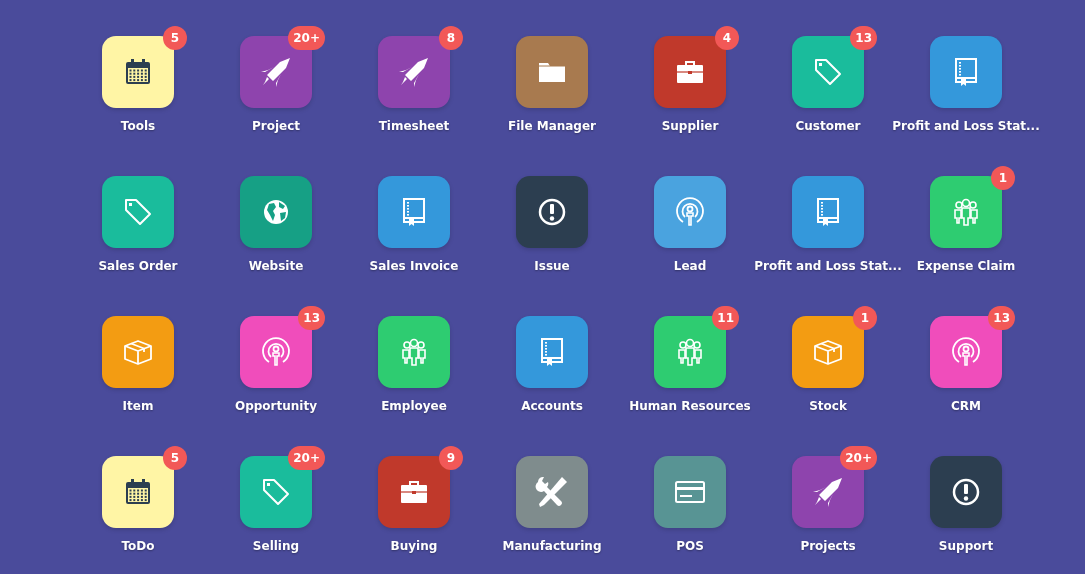 The image size is (1085, 574). What do you see at coordinates (451, 38) in the screenshot?
I see `count-badge: 8` at bounding box center [451, 38].